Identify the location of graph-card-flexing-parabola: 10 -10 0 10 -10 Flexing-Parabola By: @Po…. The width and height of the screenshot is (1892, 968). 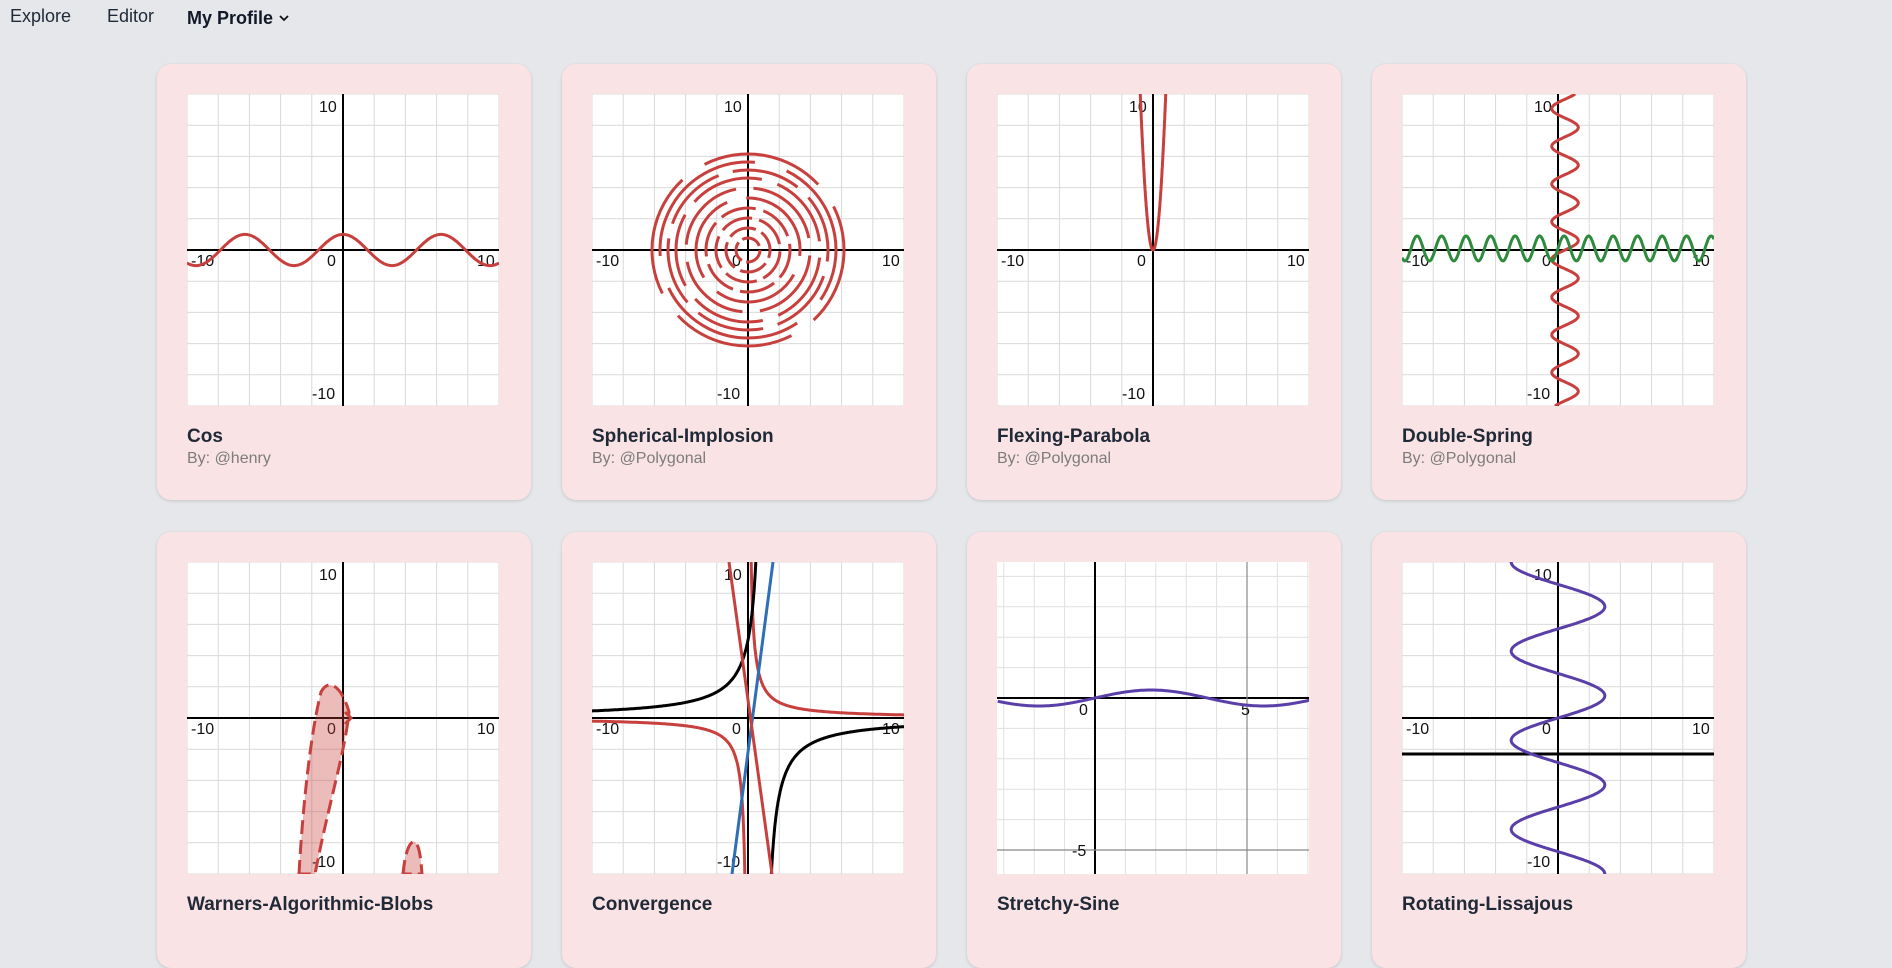
(1154, 282).